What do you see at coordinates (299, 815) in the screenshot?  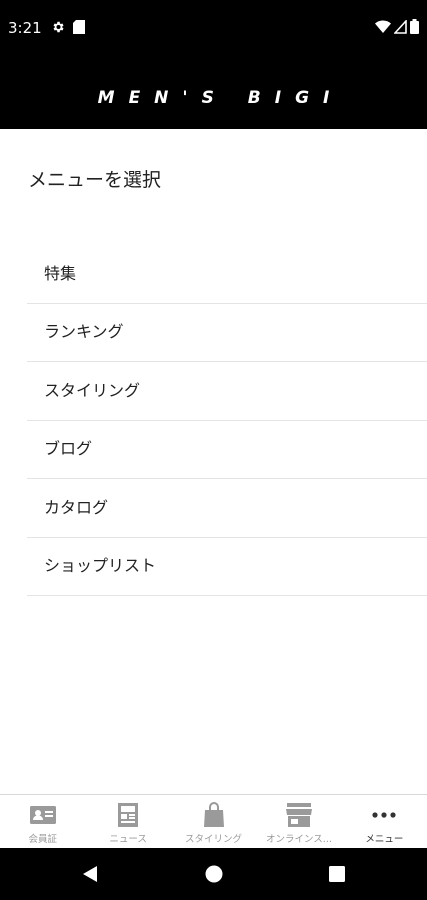 I see `store-icon` at bounding box center [299, 815].